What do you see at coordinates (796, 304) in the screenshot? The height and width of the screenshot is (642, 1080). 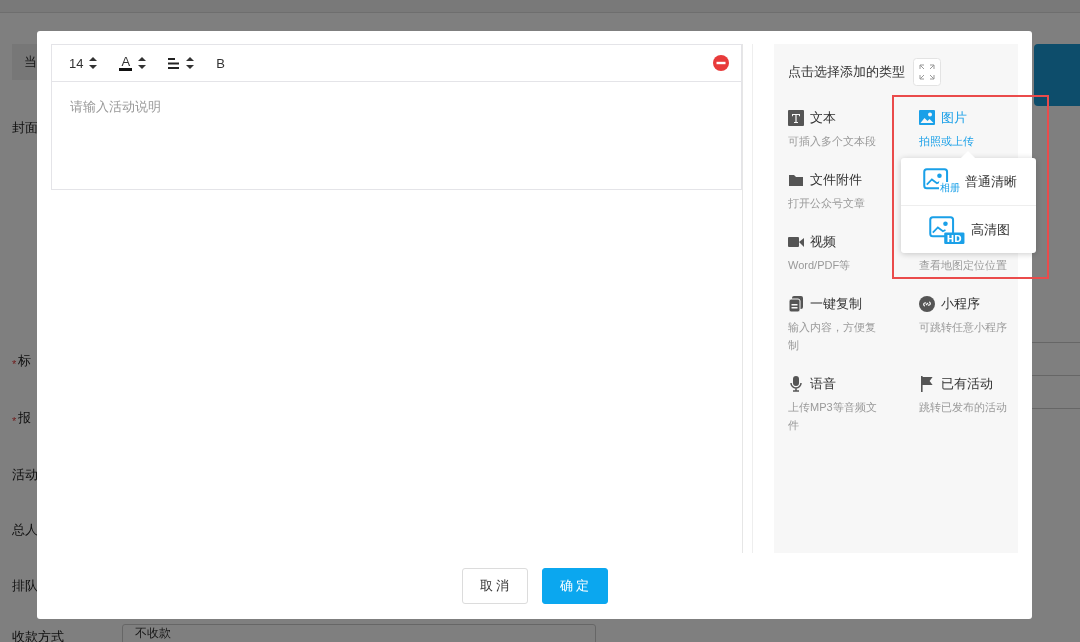 I see `copy-icon` at bounding box center [796, 304].